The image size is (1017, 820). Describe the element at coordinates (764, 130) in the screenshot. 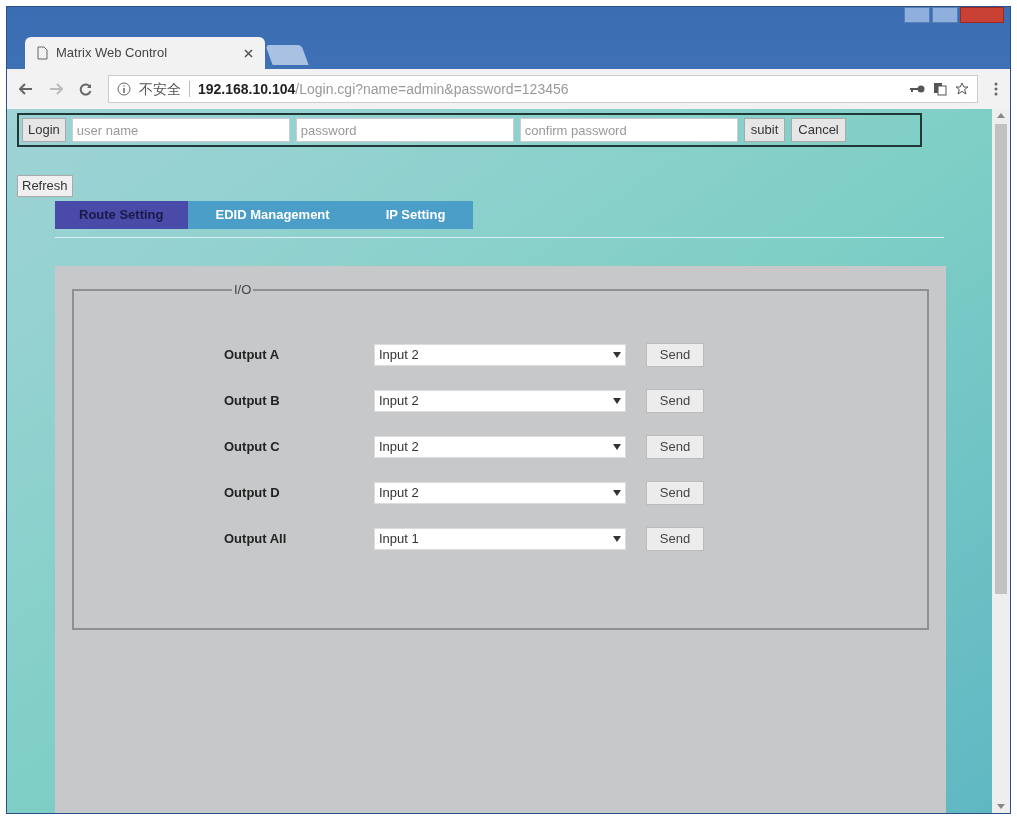

I see `form-button: subit` at that location.